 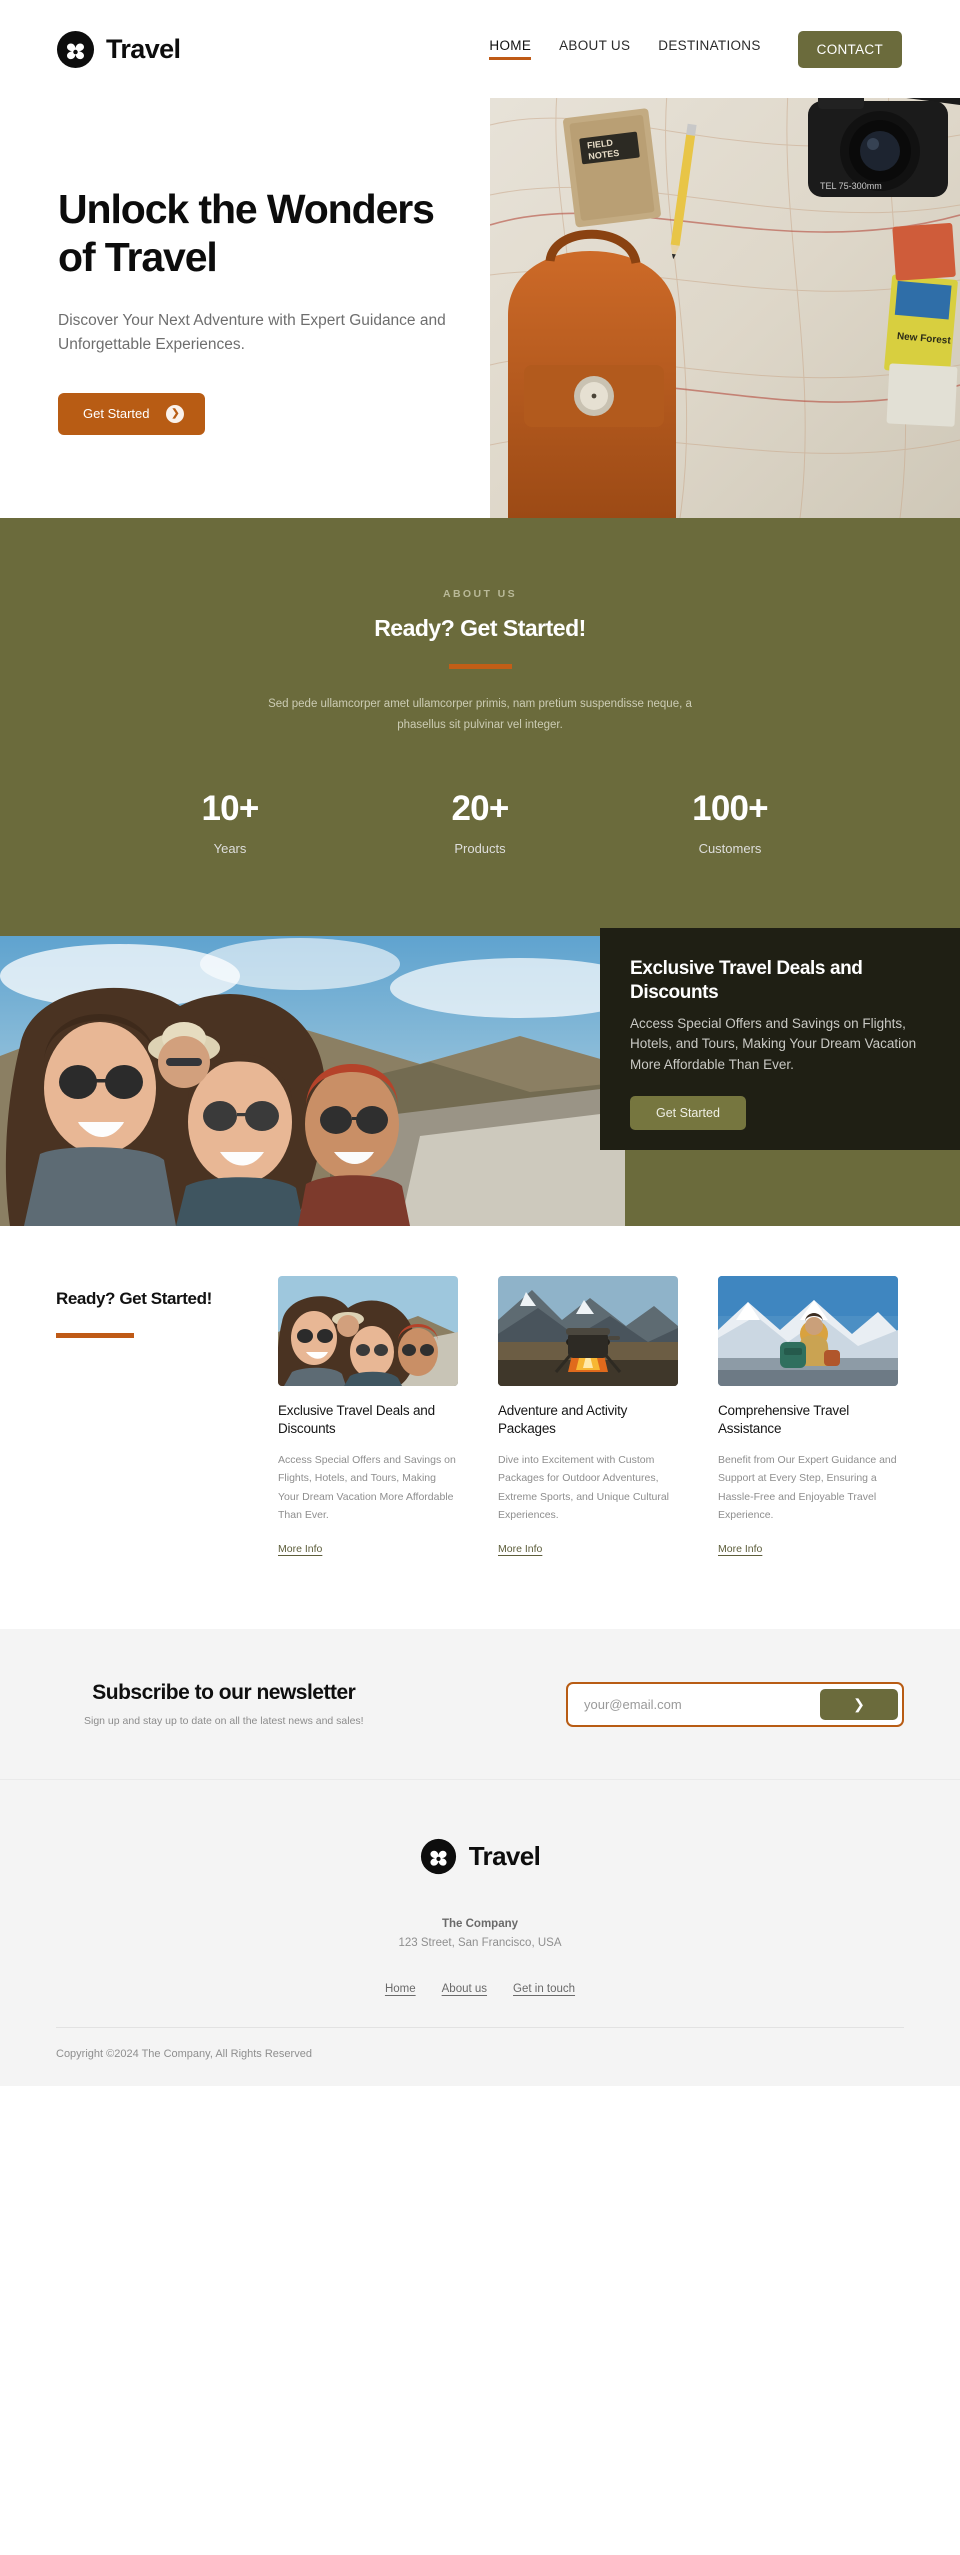 I want to click on nav-item-destinations: DESTINATIONS, so click(x=709, y=49).